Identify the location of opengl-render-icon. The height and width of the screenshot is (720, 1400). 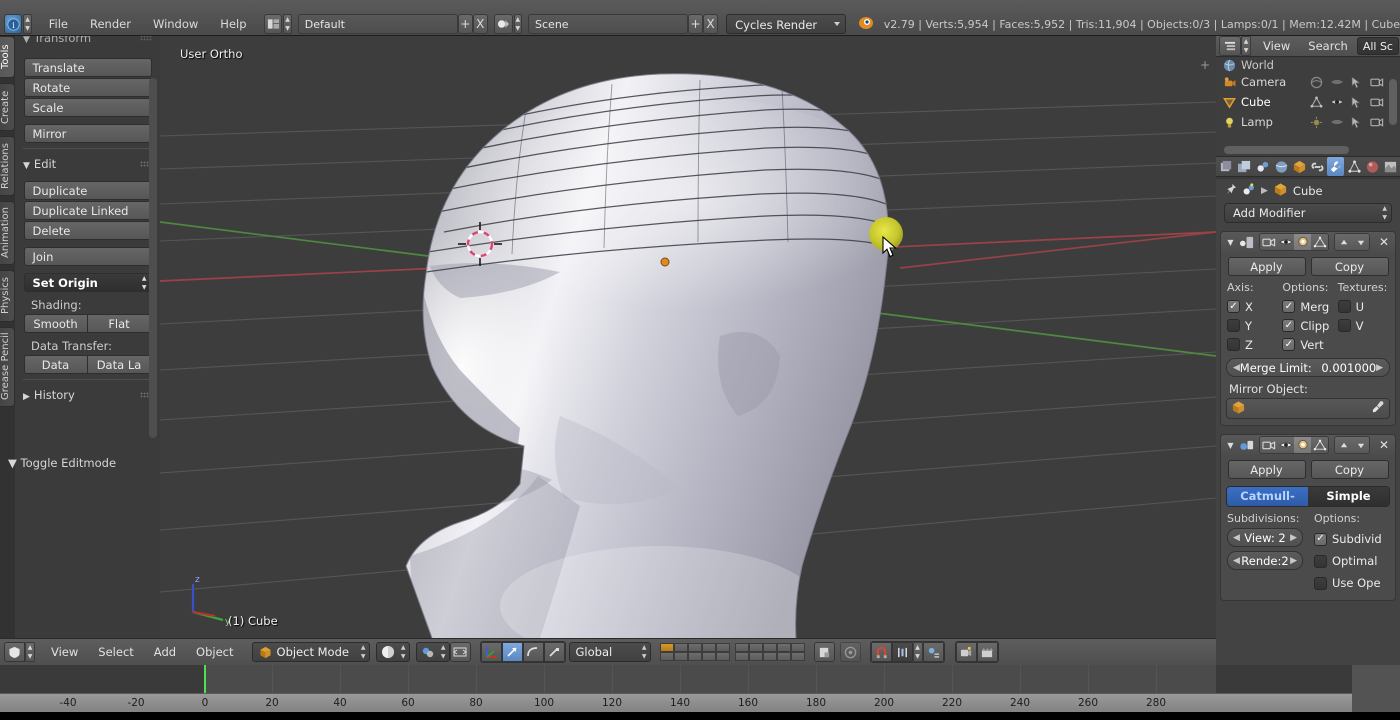
(966, 652).